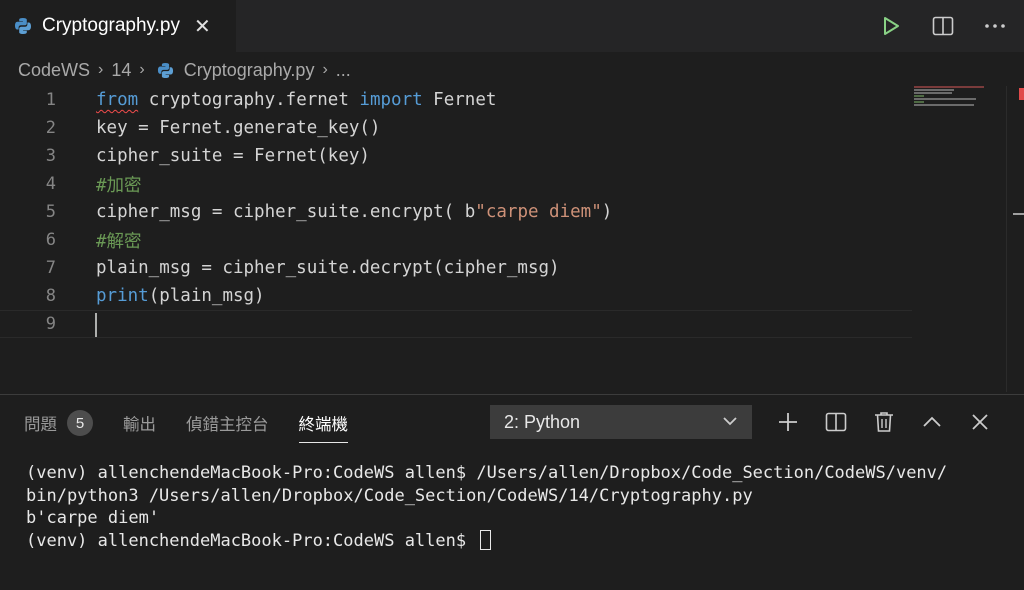  I want to click on tab-debug-console: 偵錯主控台, so click(227, 423).